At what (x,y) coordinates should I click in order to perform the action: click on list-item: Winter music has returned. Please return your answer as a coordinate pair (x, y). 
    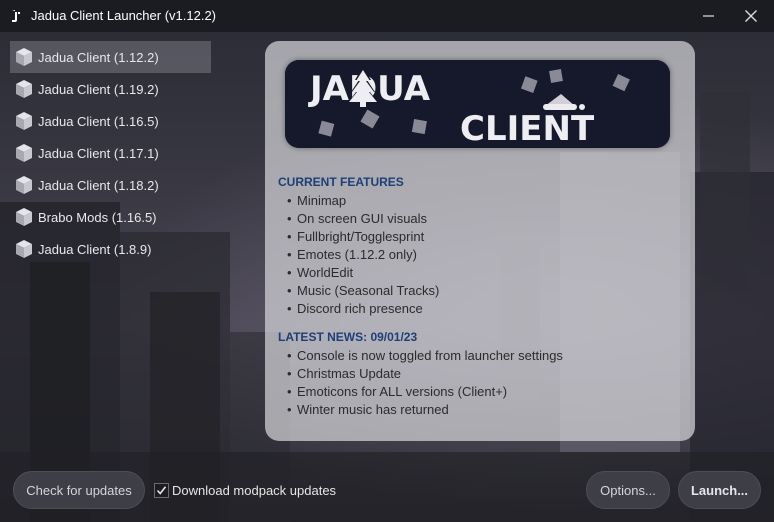
    Looking at the image, I should click on (425, 410).